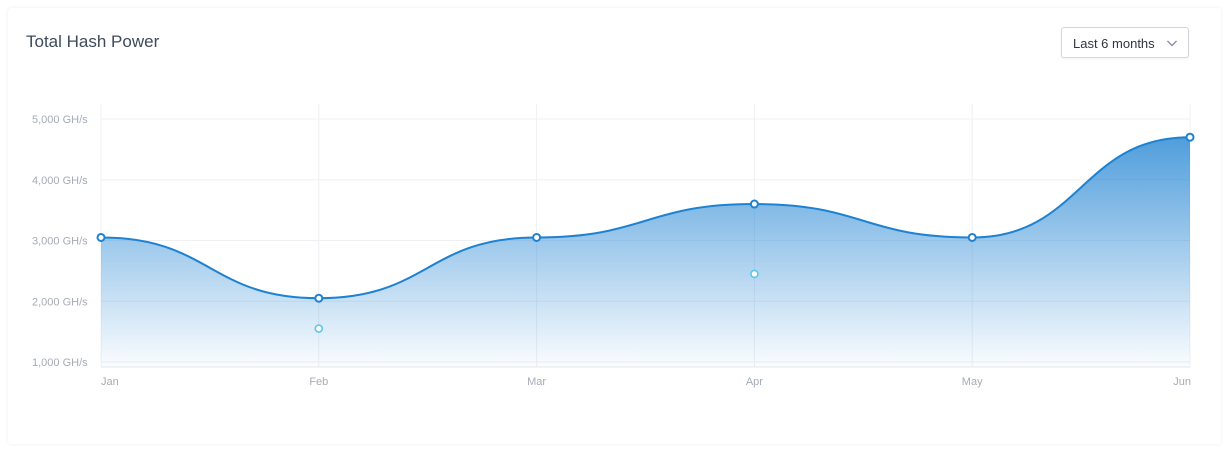 This screenshot has height=457, width=1229. Describe the element at coordinates (60, 181) in the screenshot. I see `y-tick-label: 4,000 GH/s` at that location.